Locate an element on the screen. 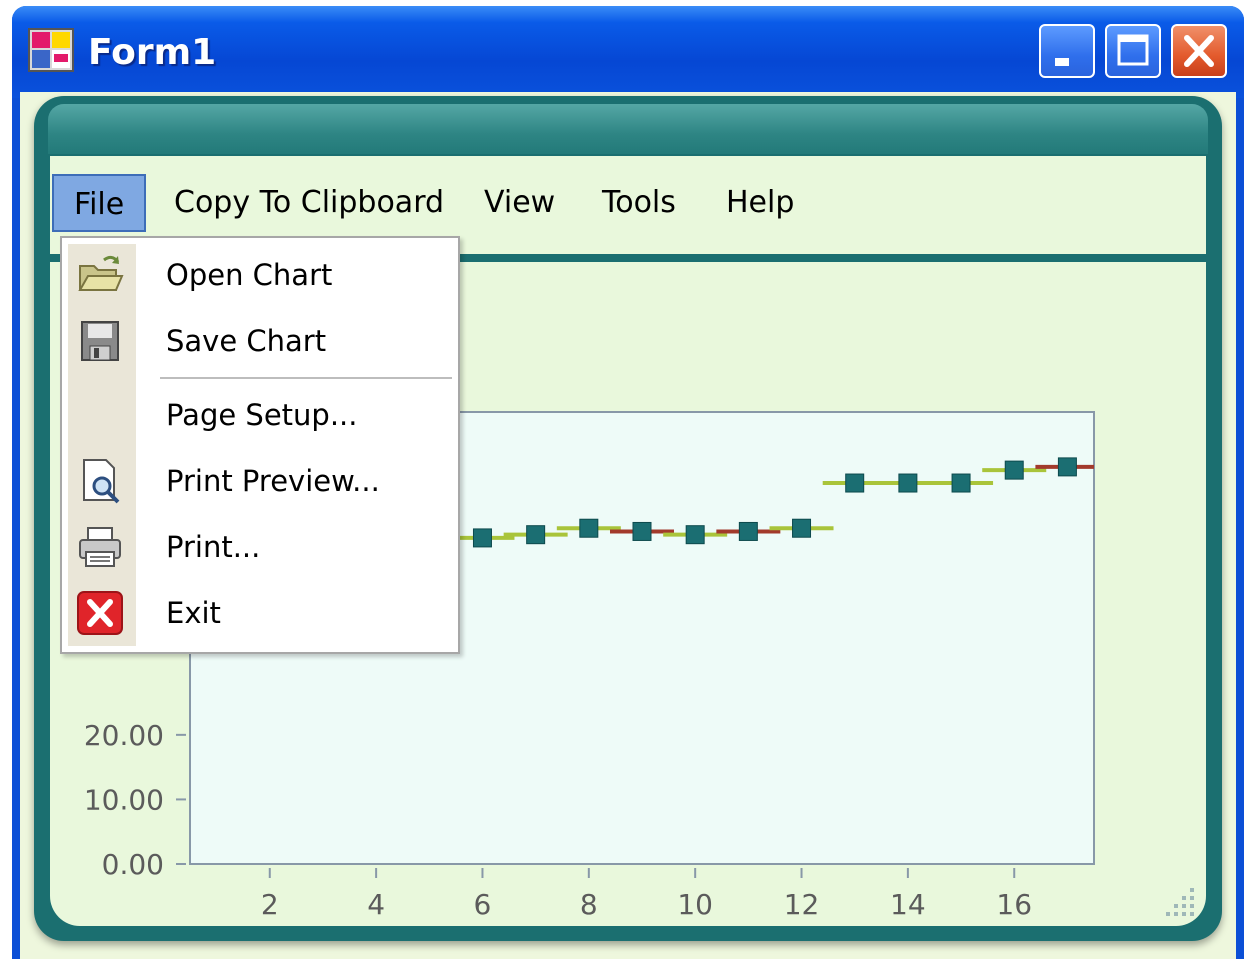 The width and height of the screenshot is (1247, 959). resize-grip is located at coordinates (1180, 902).